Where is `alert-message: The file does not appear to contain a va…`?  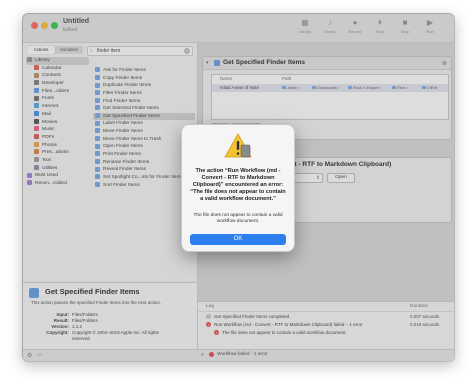
alert-message: The file does not appear to contain a va… is located at coordinates (238, 218).